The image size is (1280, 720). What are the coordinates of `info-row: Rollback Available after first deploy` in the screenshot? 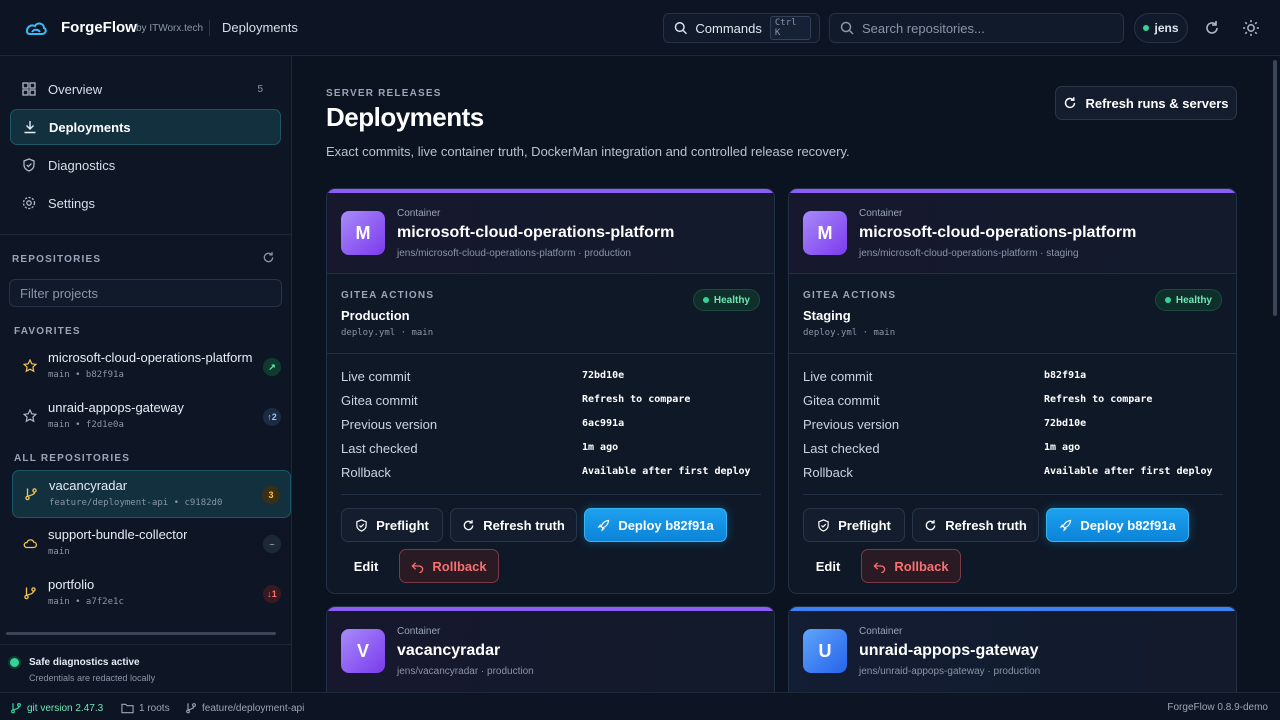 It's located at (1013, 473).